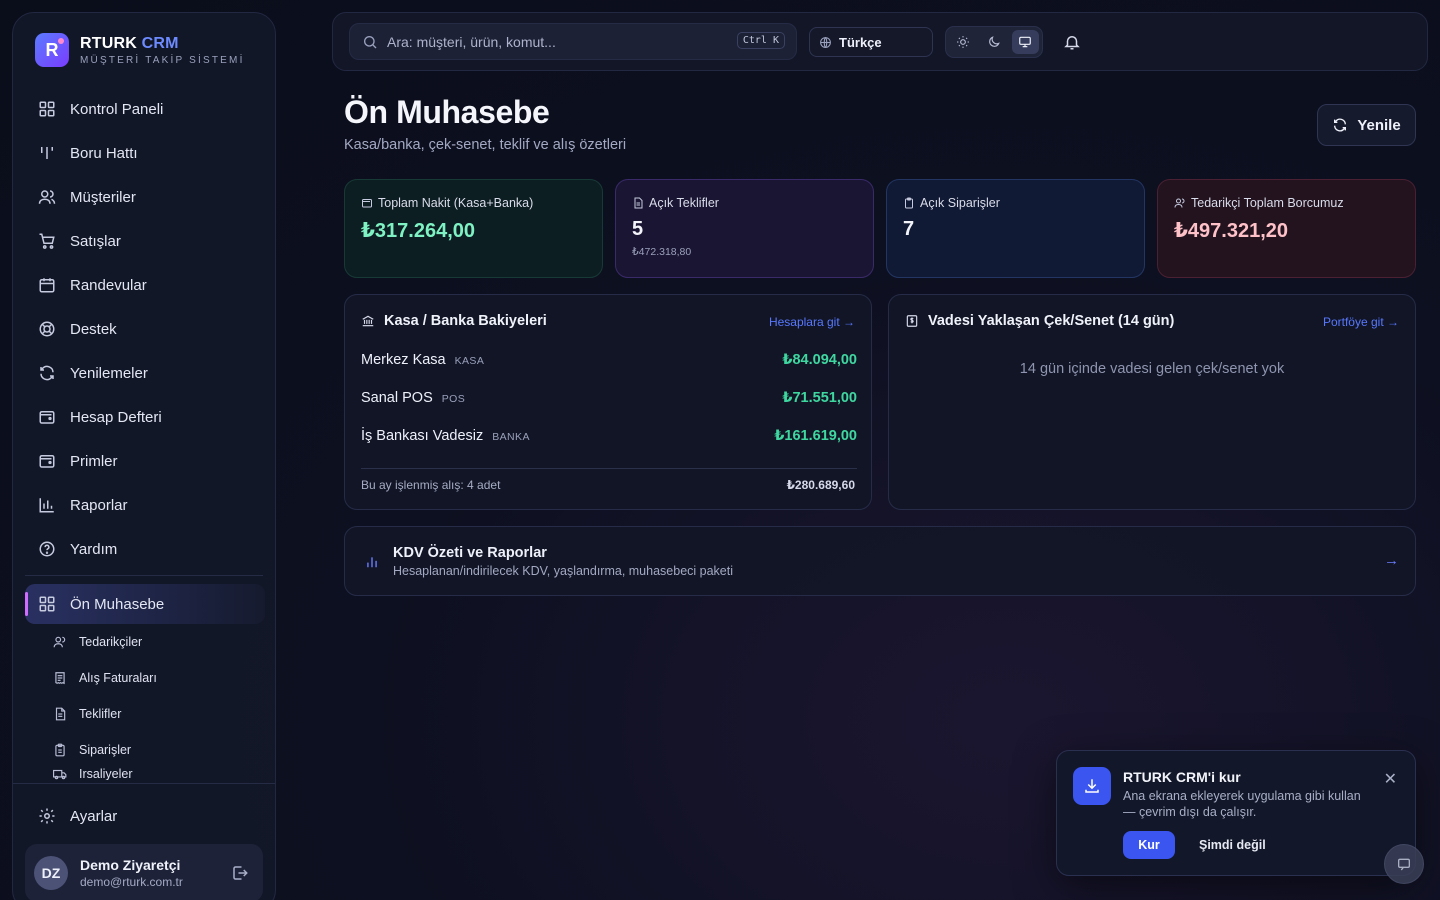 The image size is (1440, 900). What do you see at coordinates (129, 43) in the screenshot?
I see `brand-name: RTURK CRM` at bounding box center [129, 43].